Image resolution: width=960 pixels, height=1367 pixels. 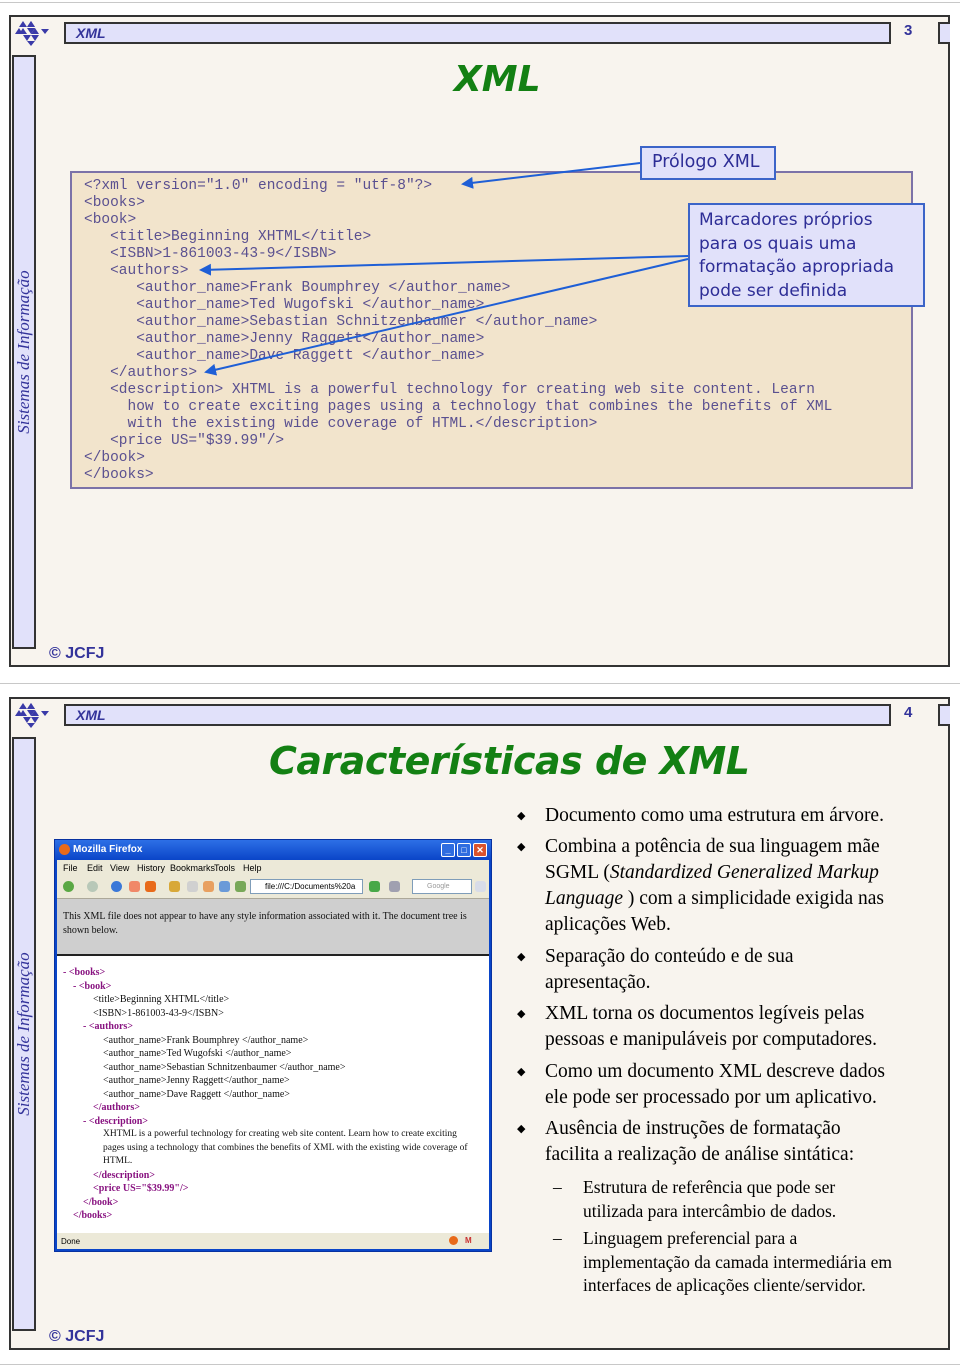 I want to click on browser-toolbar: file:///C:/Documents%20a Google, so click(x=273, y=887).